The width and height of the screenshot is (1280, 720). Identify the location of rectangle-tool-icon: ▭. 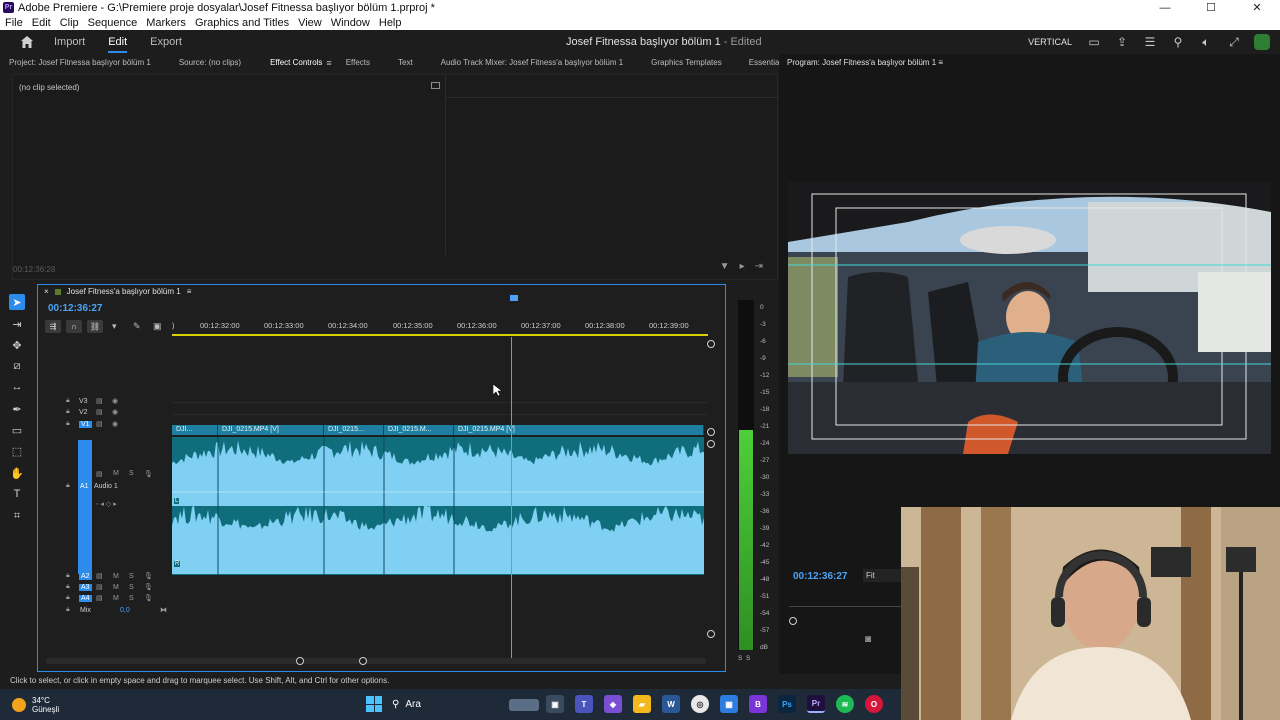
(17, 430).